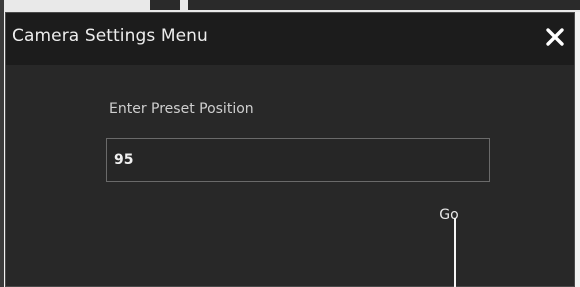 This screenshot has height=287, width=580. I want to click on go-button: Go, so click(449, 217).